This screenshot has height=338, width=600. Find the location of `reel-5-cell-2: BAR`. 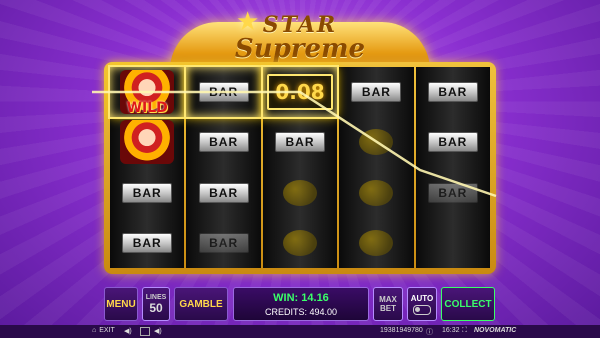

reel-5-cell-2: BAR is located at coordinates (453, 142).